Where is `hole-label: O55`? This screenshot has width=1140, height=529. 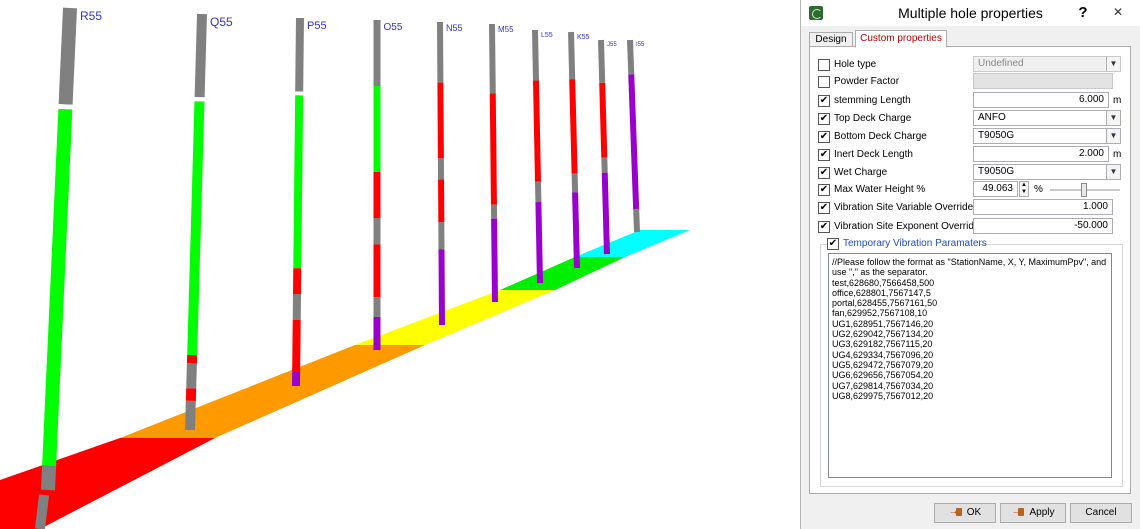
hole-label: O55 is located at coordinates (393, 27).